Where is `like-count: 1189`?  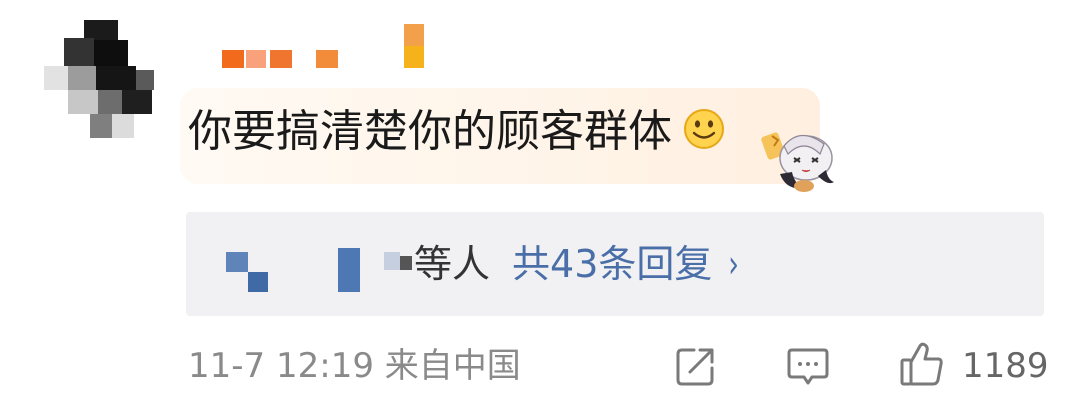 like-count: 1189 is located at coordinates (1005, 366).